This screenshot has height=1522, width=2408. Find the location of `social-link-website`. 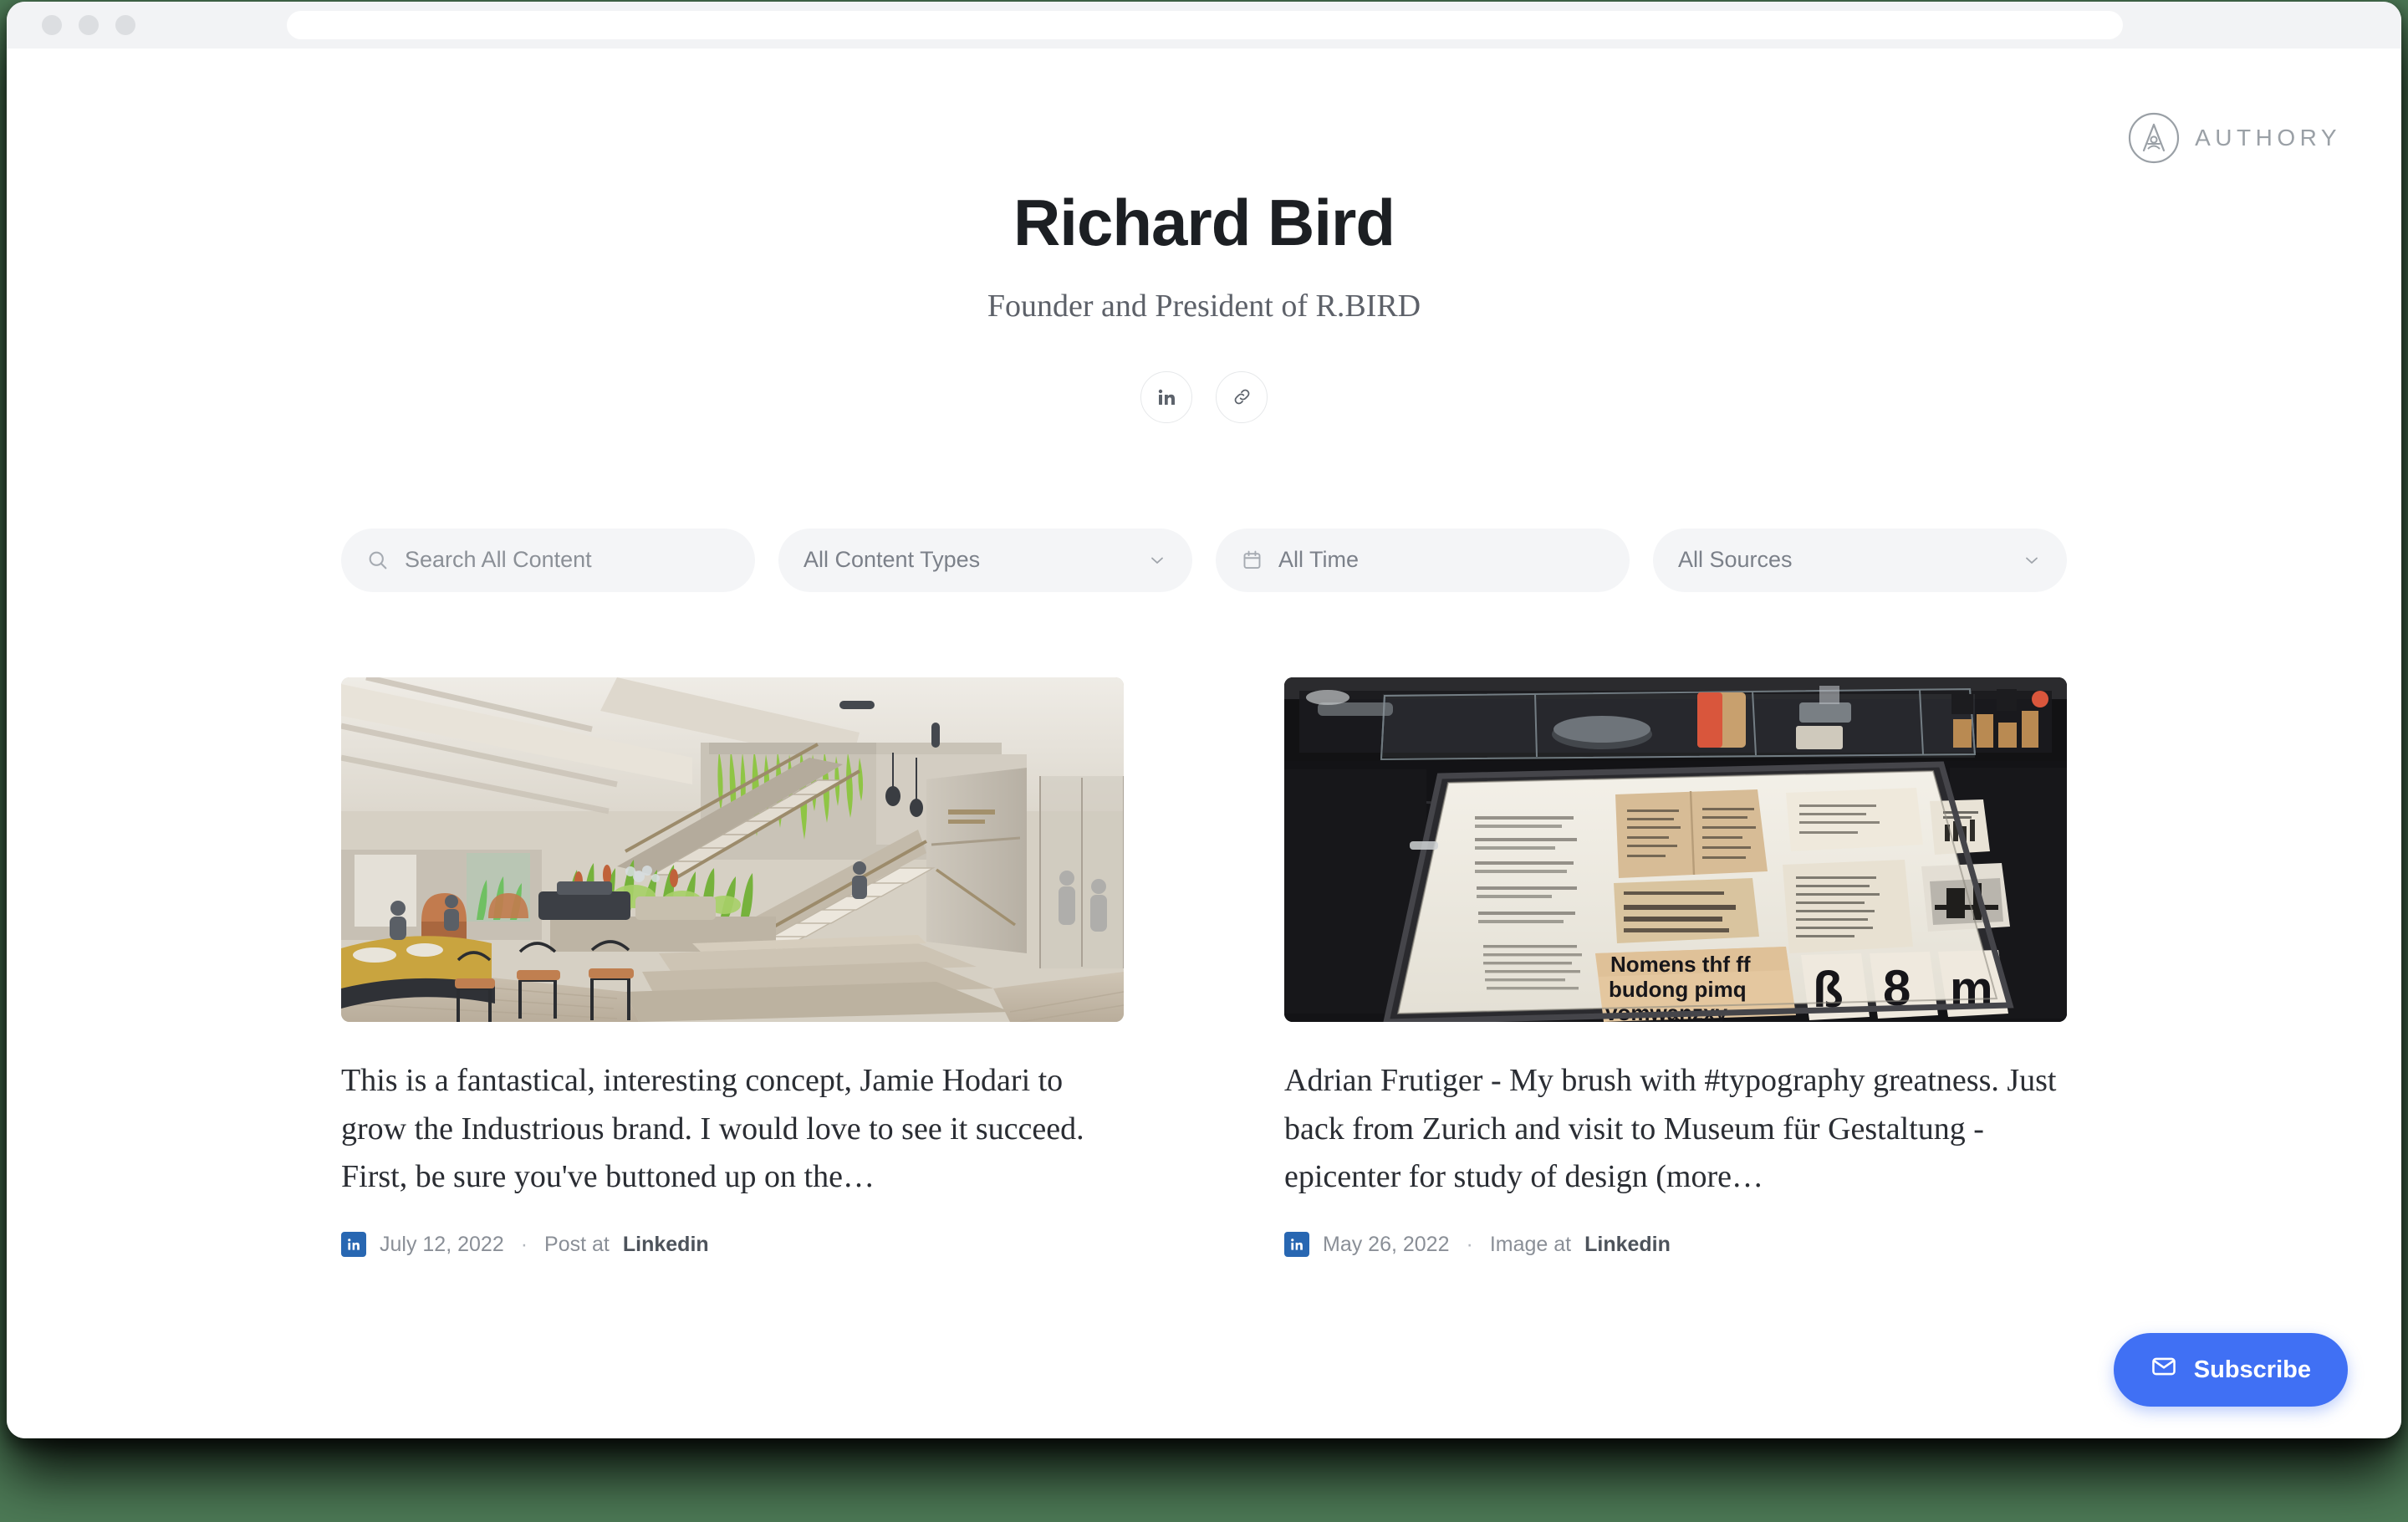

social-link-website is located at coordinates (1242, 397).